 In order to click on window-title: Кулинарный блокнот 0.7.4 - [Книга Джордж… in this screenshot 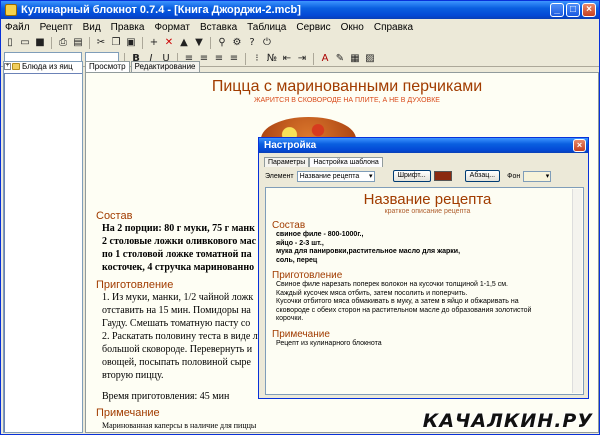, I will do `click(161, 10)`.